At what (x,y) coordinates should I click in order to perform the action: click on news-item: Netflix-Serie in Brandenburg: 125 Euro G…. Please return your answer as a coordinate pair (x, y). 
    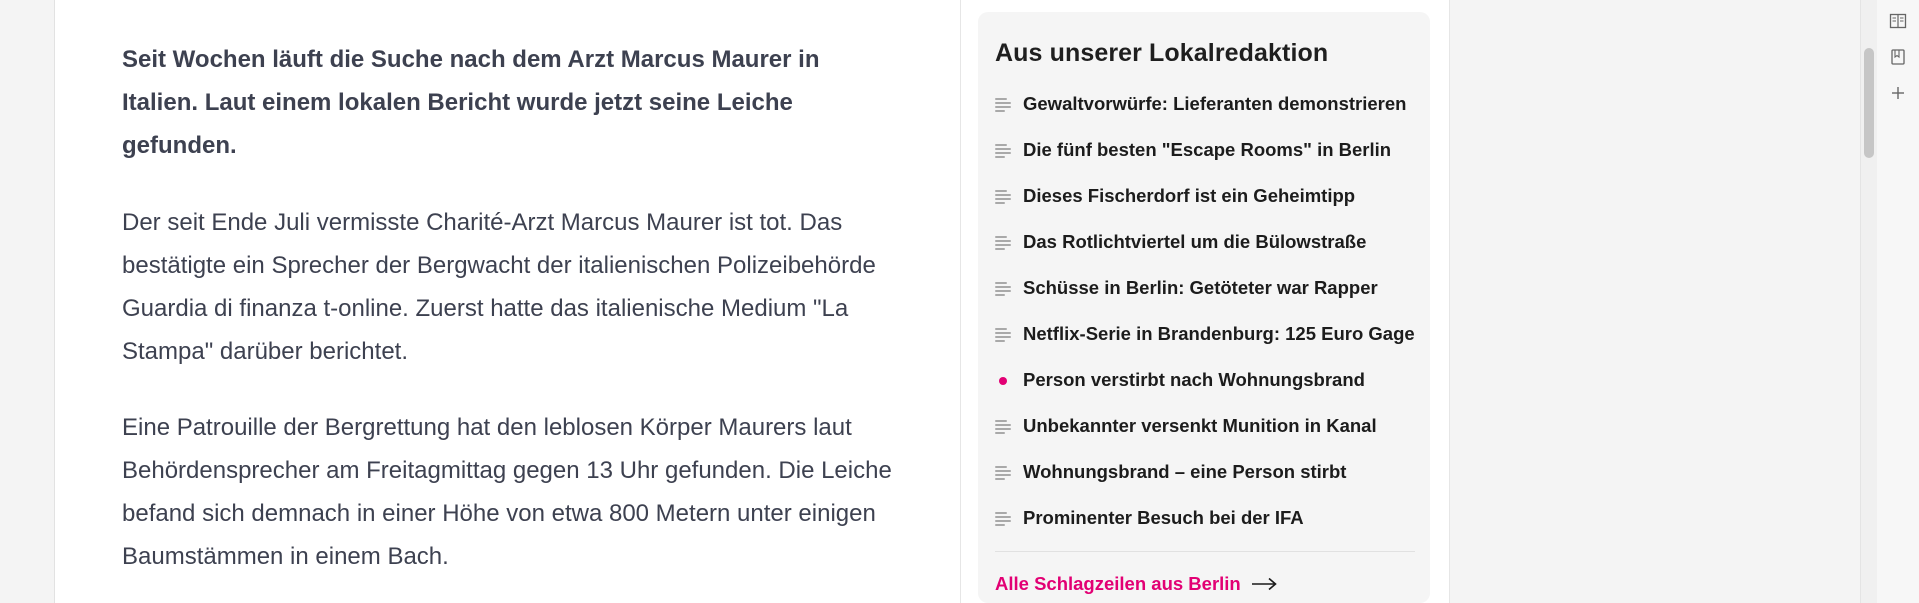
    Looking at the image, I should click on (1205, 334).